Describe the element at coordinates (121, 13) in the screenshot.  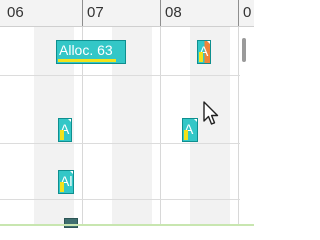
I see `hour-header-07: 07` at that location.